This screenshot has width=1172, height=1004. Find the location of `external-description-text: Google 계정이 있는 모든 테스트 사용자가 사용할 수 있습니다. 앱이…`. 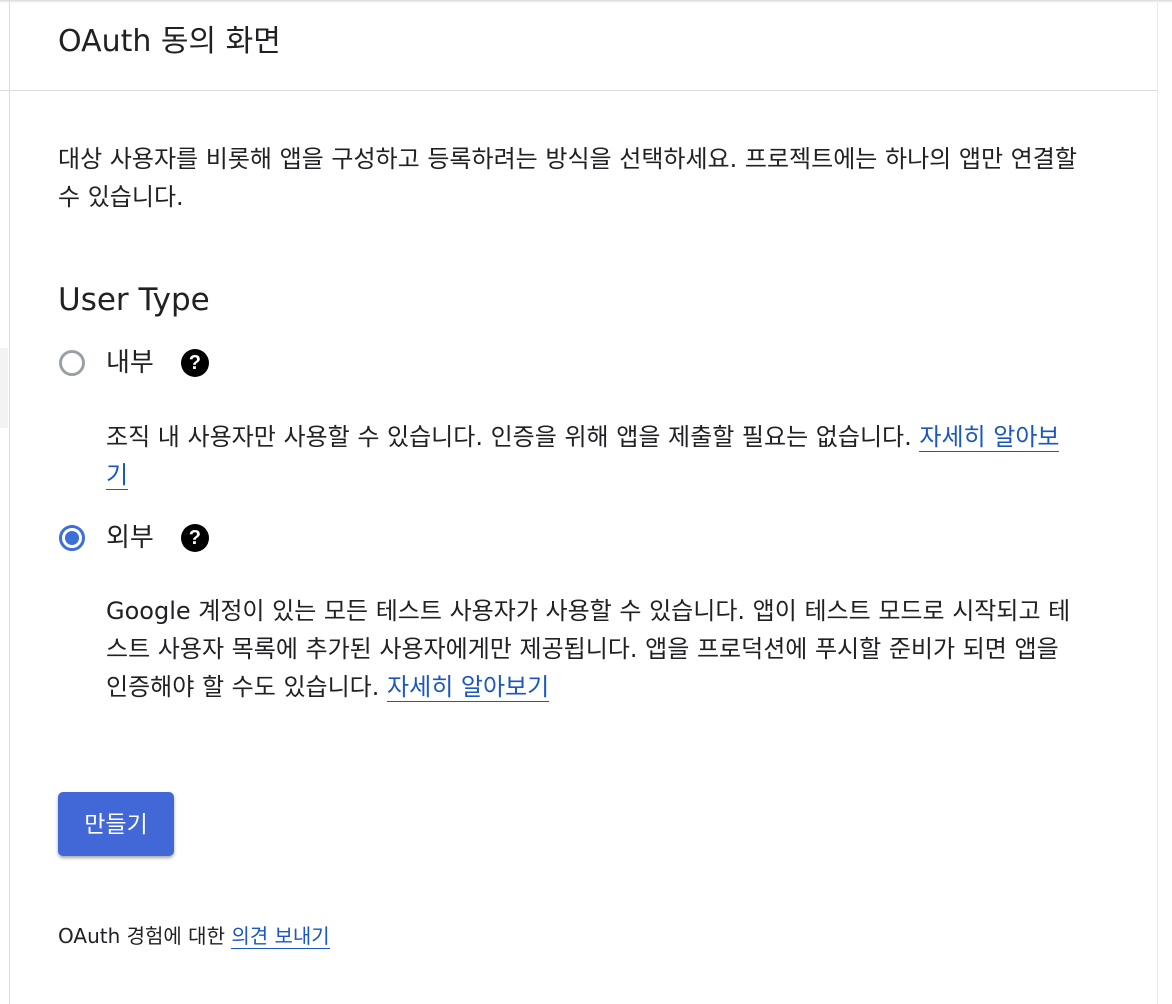

external-description-text: Google 계정이 있는 모든 테스트 사용자가 사용할 수 있습니다. 앱이… is located at coordinates (588, 649).